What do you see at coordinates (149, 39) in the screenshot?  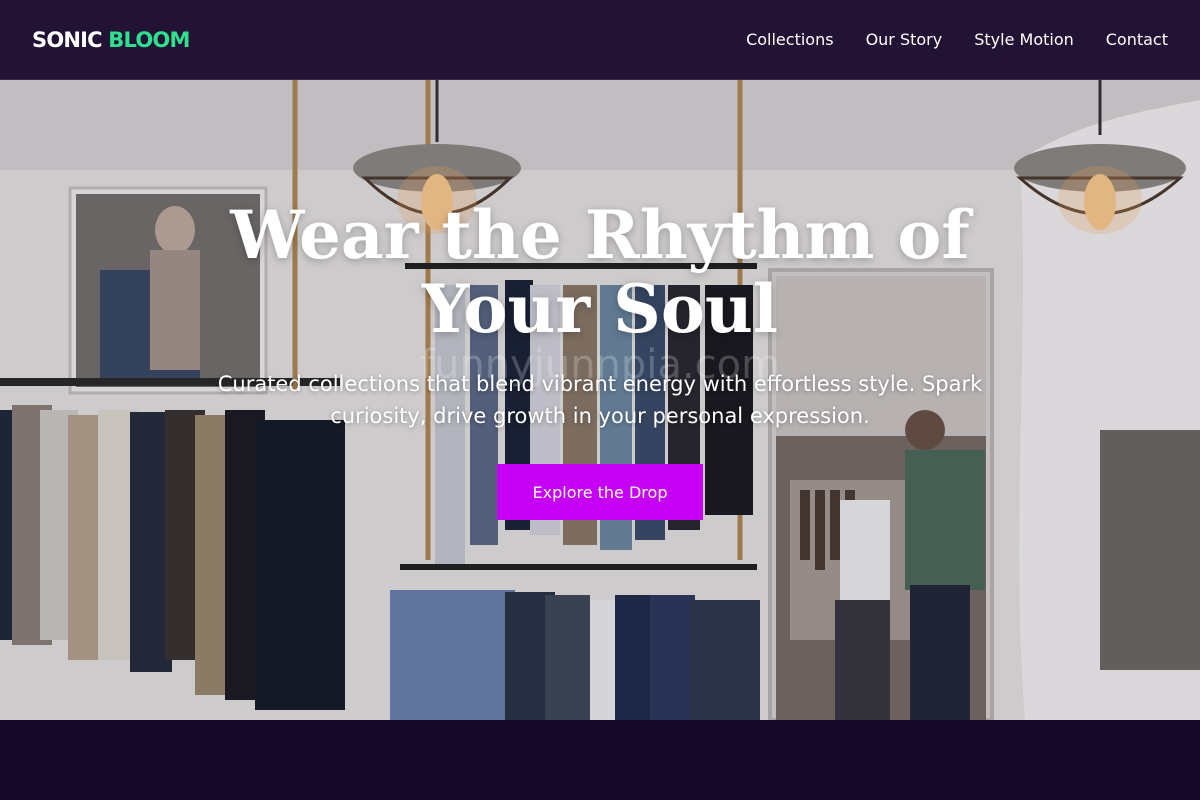 I see `brand-name-part2: BLOOM` at bounding box center [149, 39].